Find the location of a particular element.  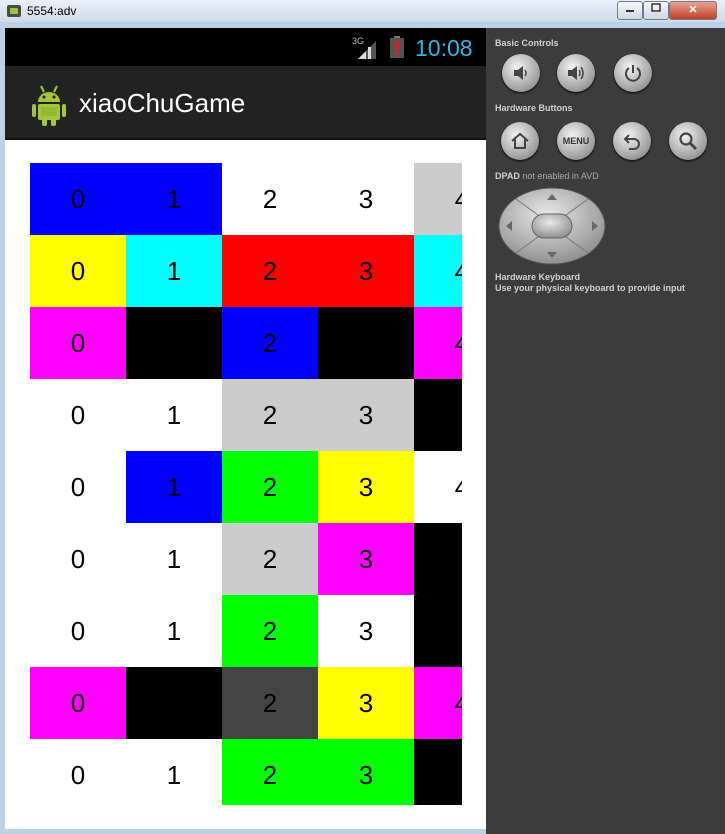

maximize-button is located at coordinates (656, 10).